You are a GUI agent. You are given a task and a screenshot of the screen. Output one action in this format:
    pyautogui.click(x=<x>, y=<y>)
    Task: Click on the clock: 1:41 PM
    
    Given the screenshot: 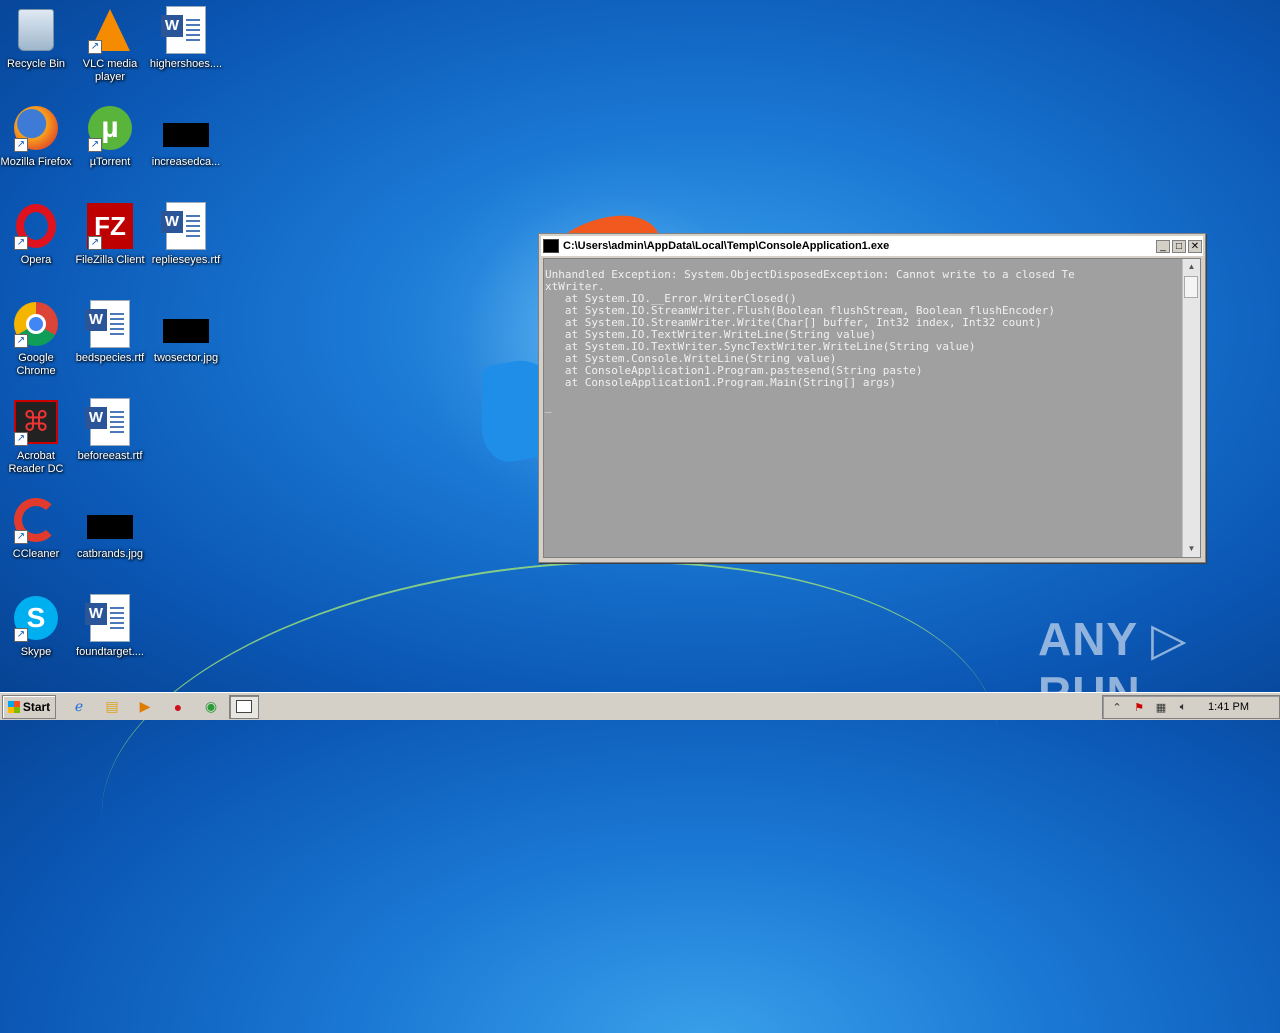 What is the action you would take?
    pyautogui.click(x=1228, y=707)
    